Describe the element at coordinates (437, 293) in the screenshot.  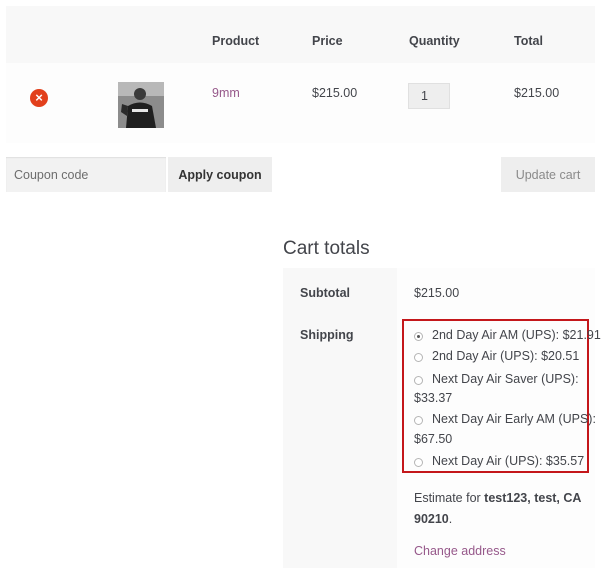
I see `subtotal-value: $215.00` at that location.